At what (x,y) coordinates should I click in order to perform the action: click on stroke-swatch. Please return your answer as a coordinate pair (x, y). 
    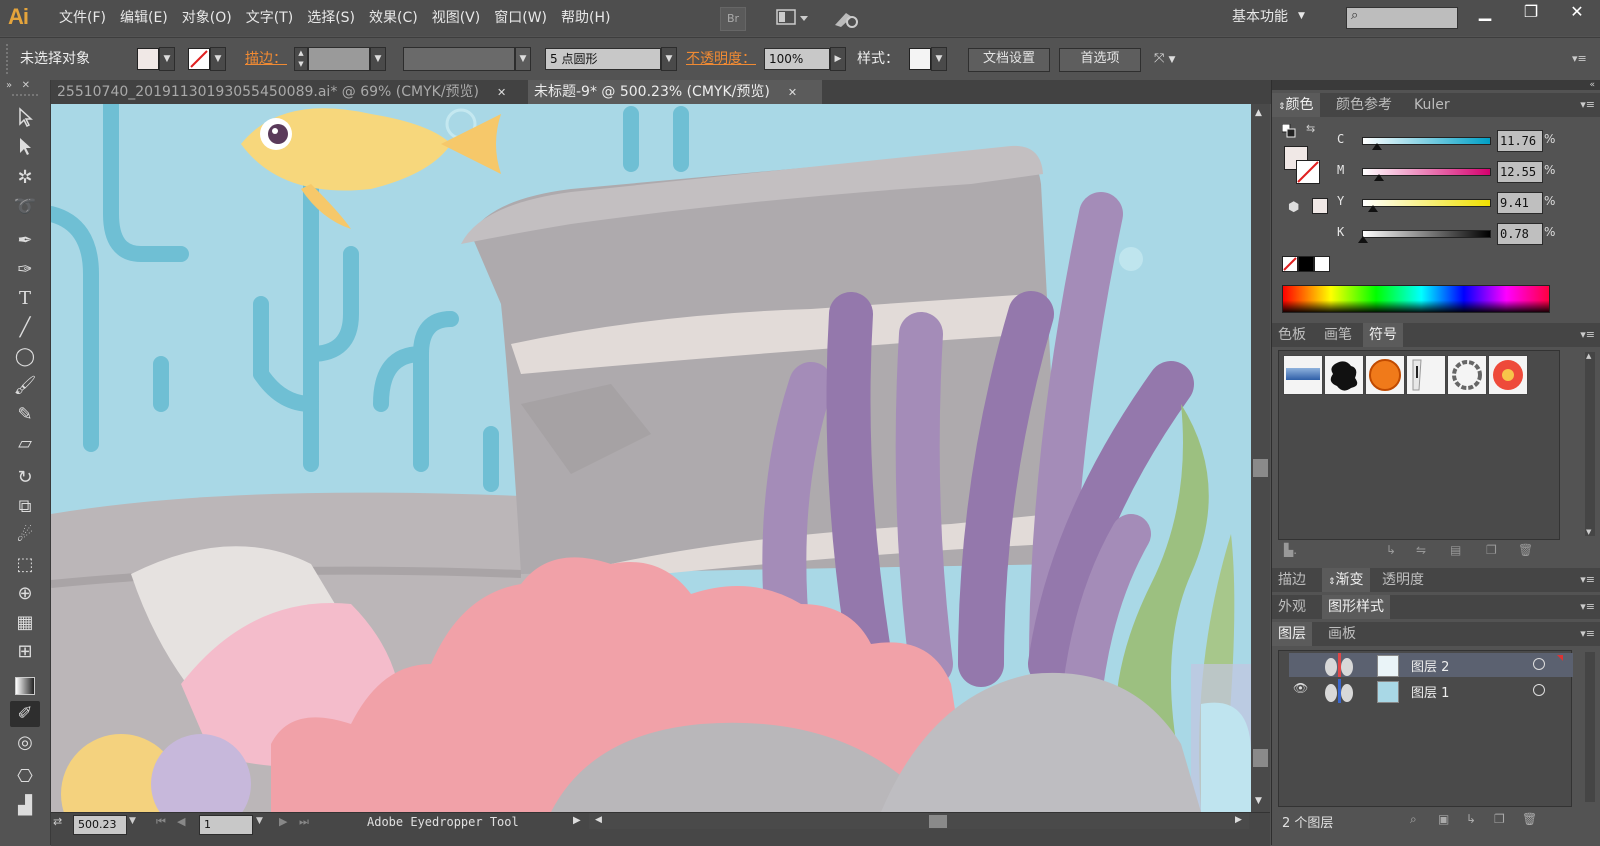
    Looking at the image, I should click on (199, 59).